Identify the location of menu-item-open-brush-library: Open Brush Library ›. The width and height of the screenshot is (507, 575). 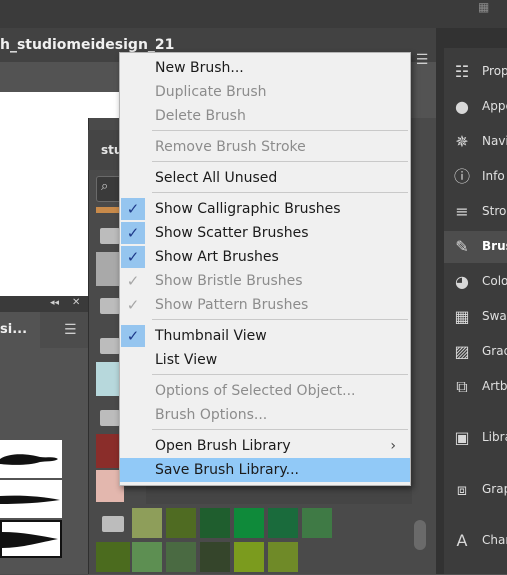
(265, 446).